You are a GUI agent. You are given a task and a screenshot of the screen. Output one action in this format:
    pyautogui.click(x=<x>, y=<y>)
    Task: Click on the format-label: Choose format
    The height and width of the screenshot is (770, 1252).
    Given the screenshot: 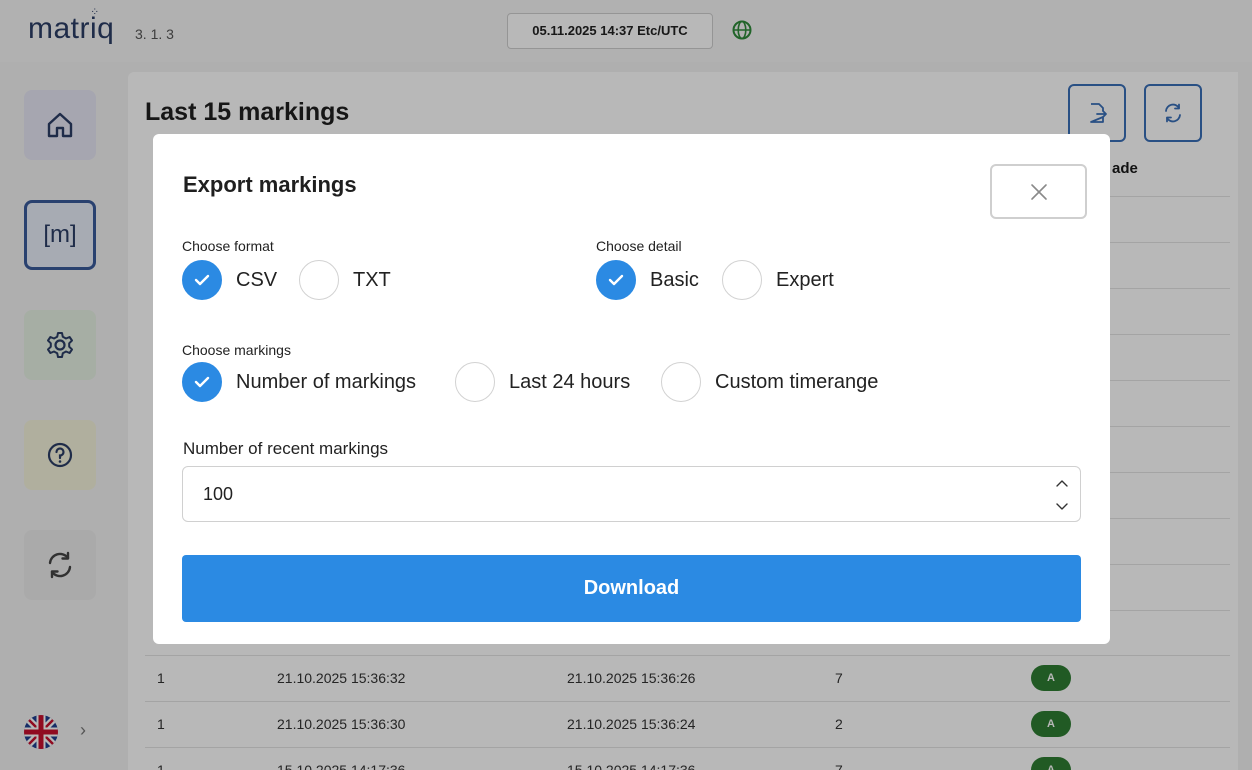 What is the action you would take?
    pyautogui.click(x=228, y=246)
    